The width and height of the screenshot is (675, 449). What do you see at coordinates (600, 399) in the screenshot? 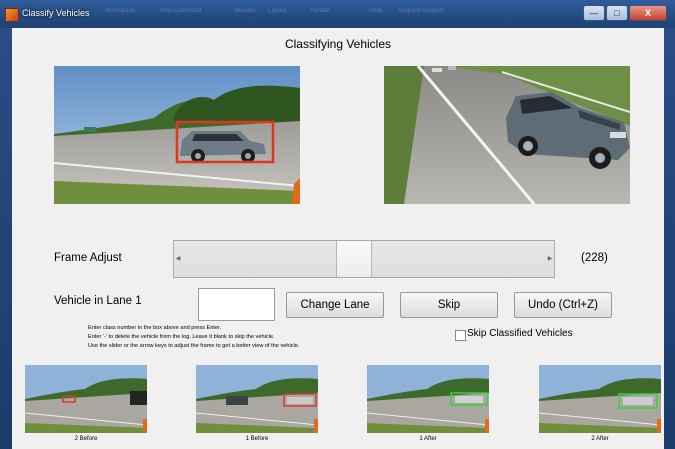
I see `thumbnail-2-after` at bounding box center [600, 399].